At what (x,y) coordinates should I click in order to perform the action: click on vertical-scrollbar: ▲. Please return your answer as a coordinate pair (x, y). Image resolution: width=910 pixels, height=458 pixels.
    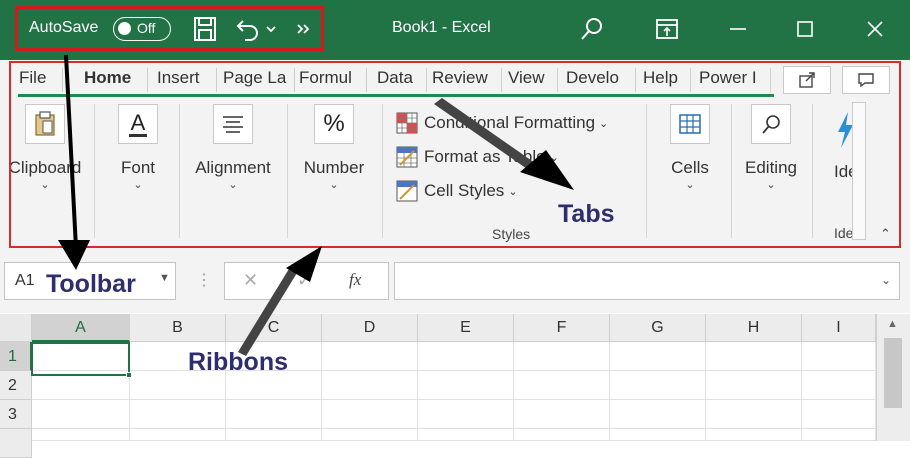
    Looking at the image, I should click on (893, 377).